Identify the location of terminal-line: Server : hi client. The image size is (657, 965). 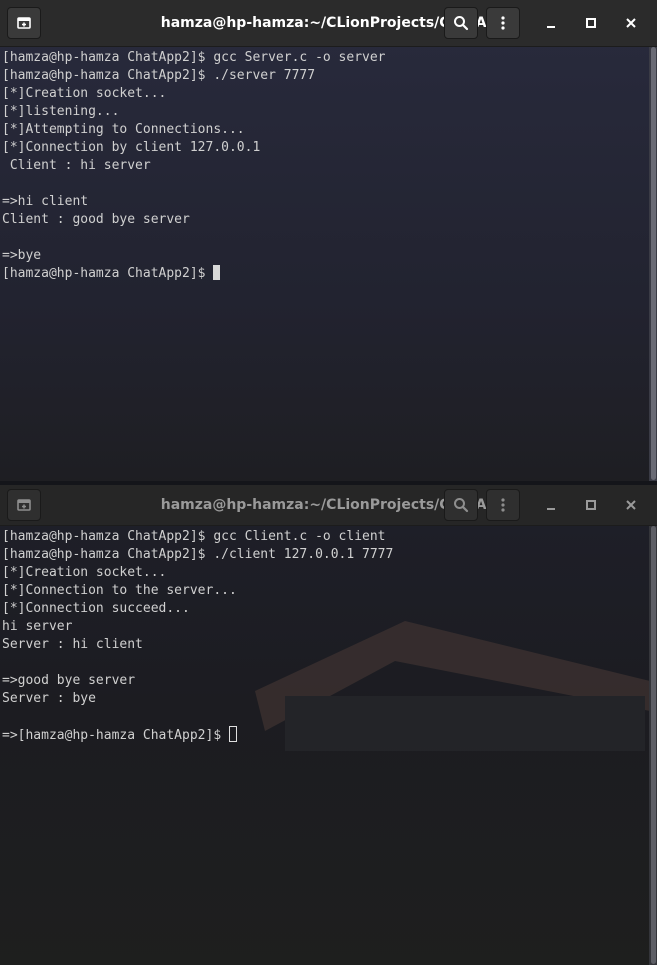
(72, 644).